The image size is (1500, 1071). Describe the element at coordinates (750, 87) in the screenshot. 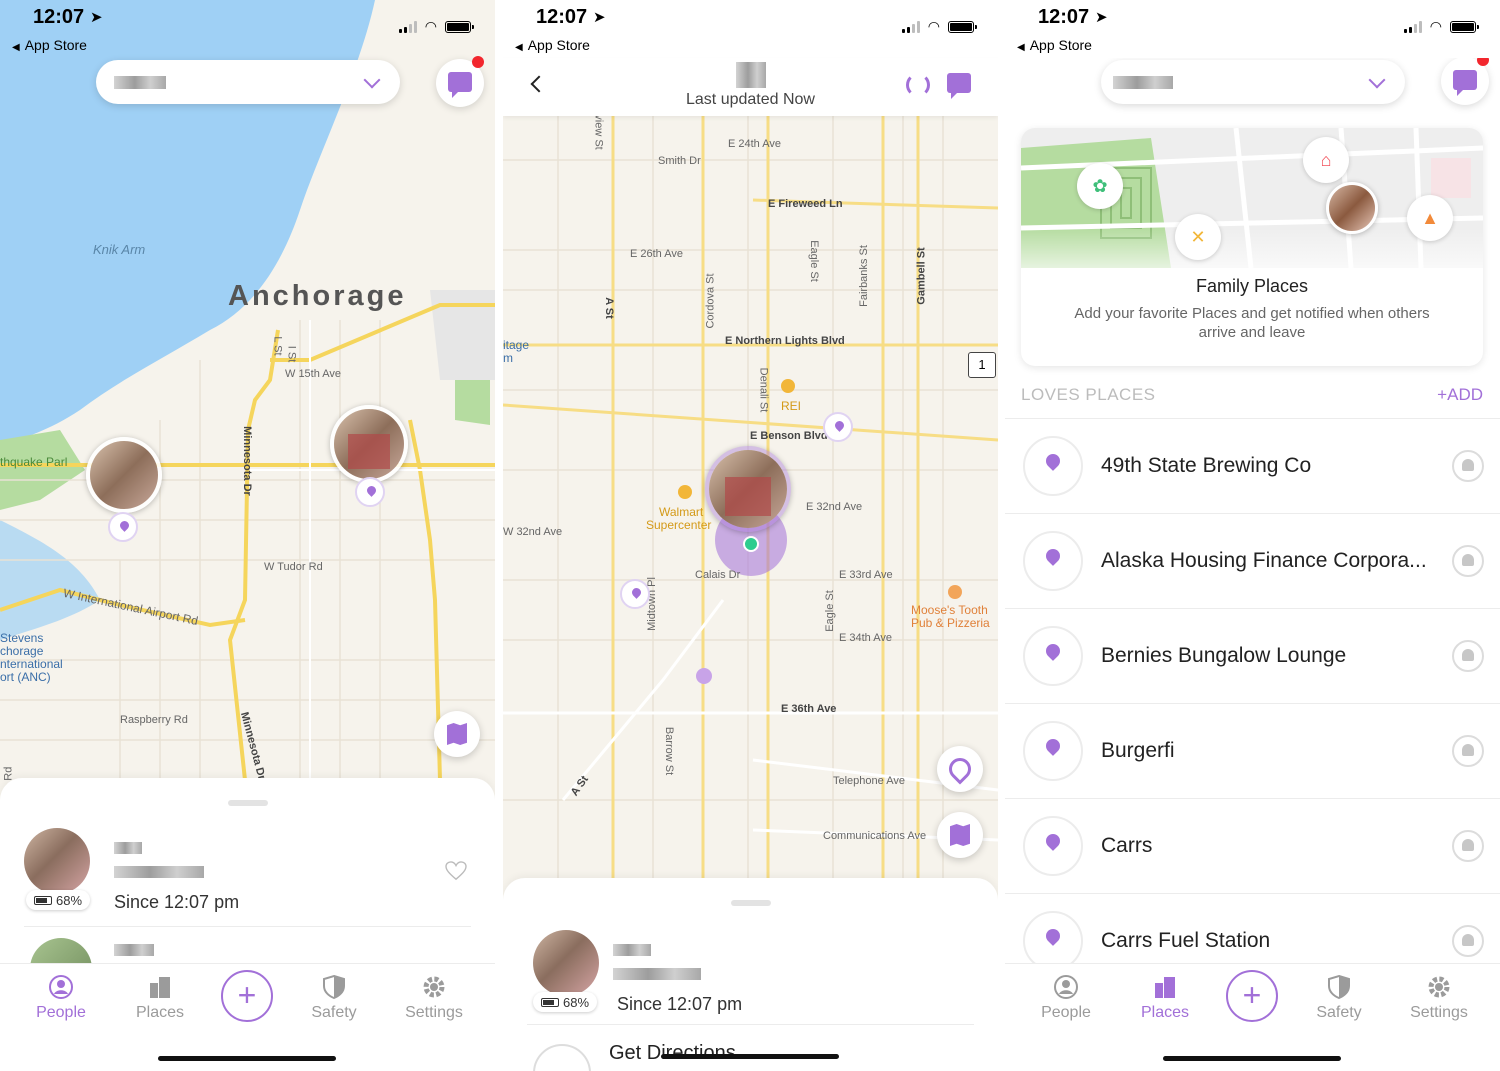

I see `detail-nav-bar: Last updated Now` at that location.